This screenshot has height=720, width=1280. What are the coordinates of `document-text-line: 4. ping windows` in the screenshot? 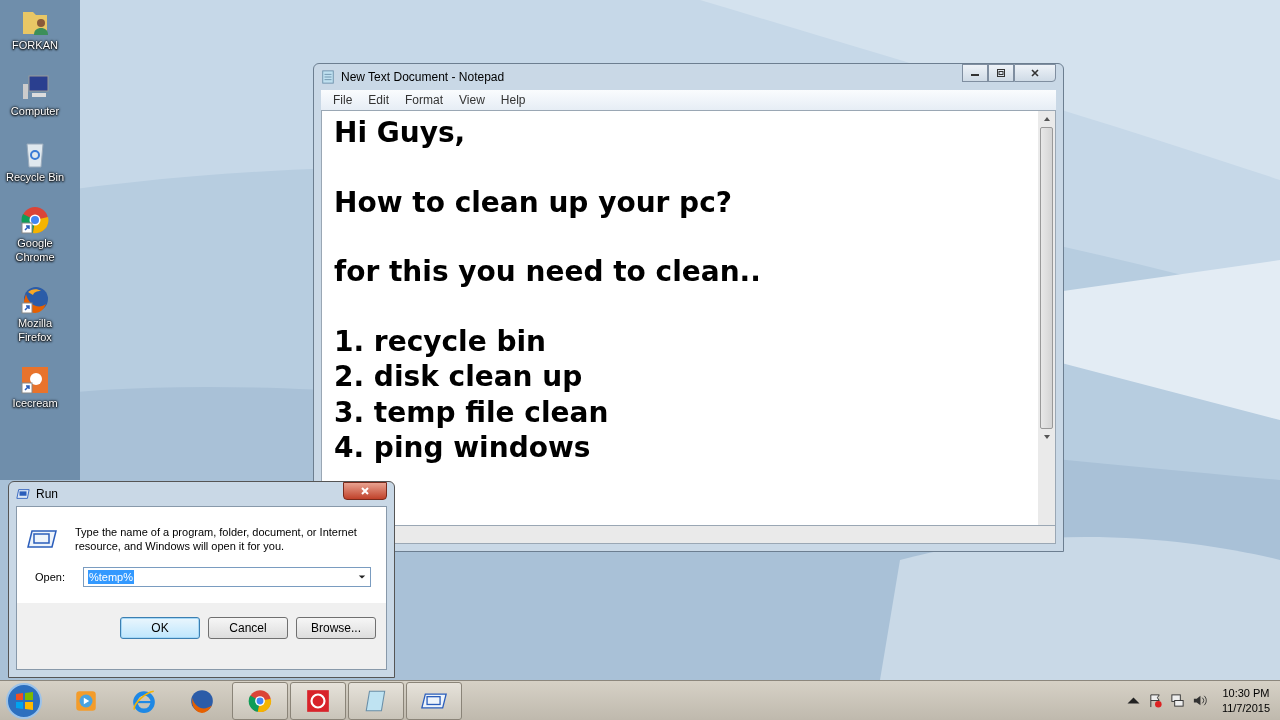 It's located at (463, 448).